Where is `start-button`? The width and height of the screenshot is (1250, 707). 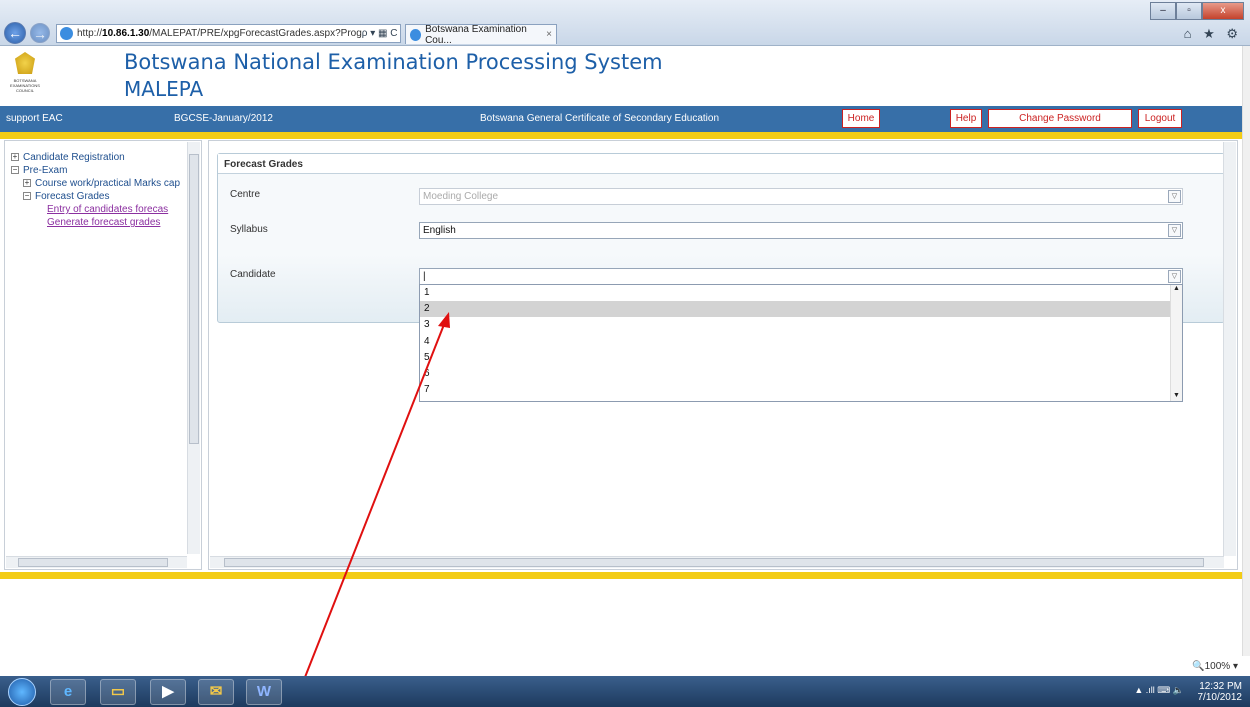 start-button is located at coordinates (22, 692).